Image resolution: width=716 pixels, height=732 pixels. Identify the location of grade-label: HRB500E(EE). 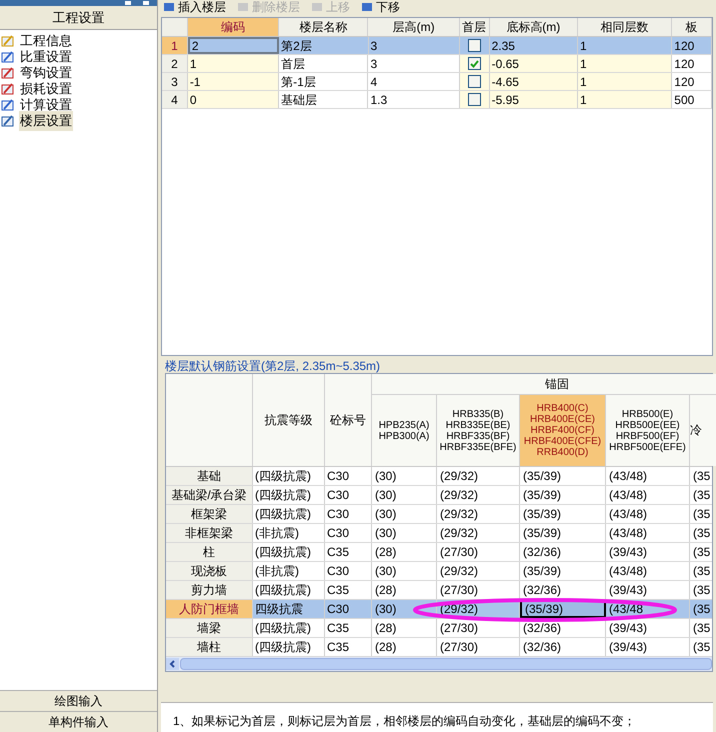
(647, 425).